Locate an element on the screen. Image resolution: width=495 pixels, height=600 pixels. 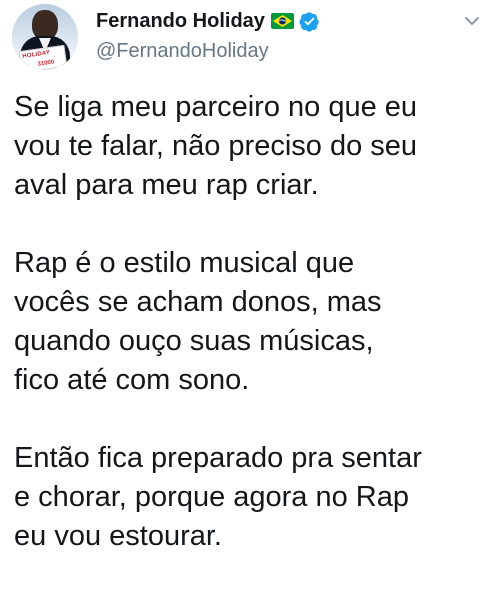
tweet-line: vou te falar, não preciso do seu is located at coordinates (216, 146).